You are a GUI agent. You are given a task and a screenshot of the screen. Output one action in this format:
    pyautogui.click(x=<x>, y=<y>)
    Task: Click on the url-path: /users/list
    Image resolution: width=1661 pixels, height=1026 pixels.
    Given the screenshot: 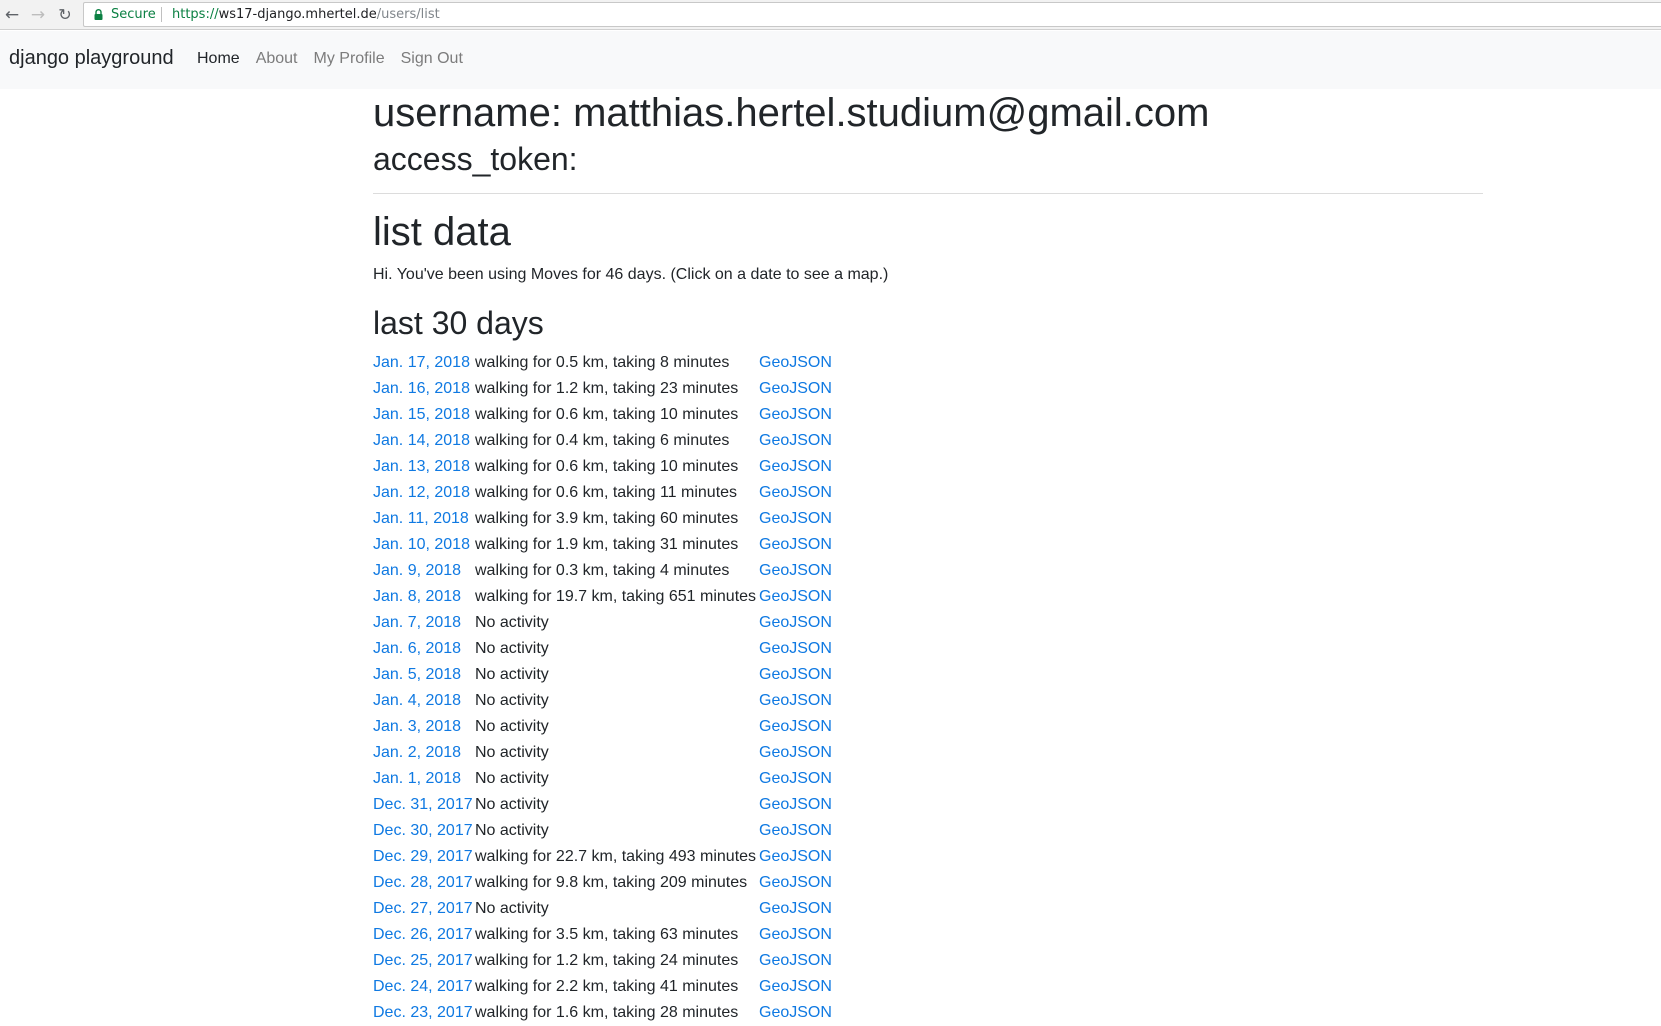 What is the action you would take?
    pyautogui.click(x=408, y=14)
    